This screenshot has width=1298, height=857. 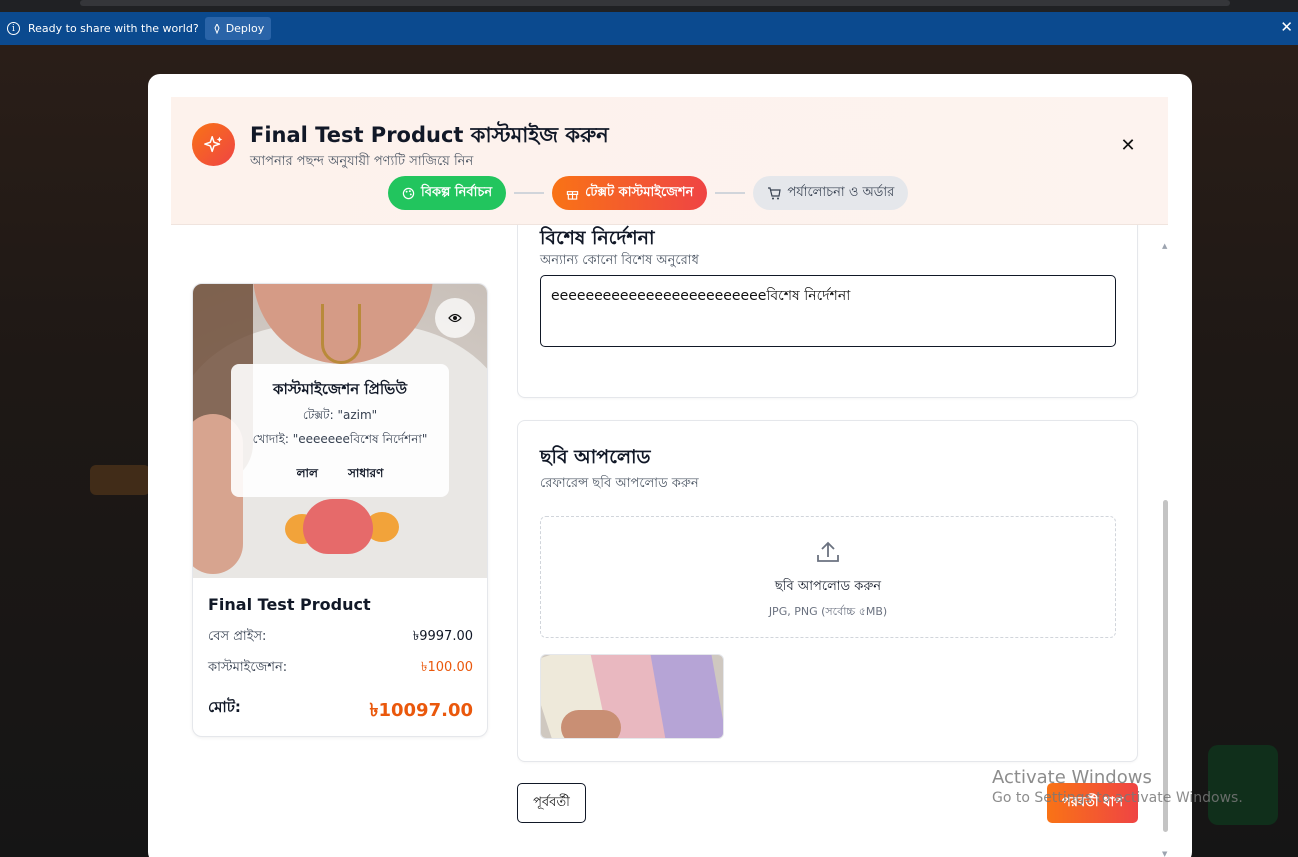 What do you see at coordinates (619, 483) in the screenshot?
I see `upload-subtitle: রেফারেন্স ছবি আপলোড করুন` at bounding box center [619, 483].